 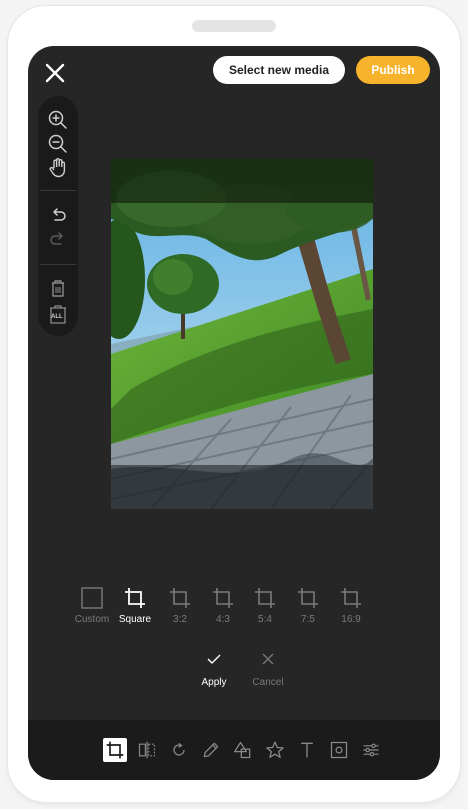 I want to click on custom-square-icon, so click(x=92, y=598).